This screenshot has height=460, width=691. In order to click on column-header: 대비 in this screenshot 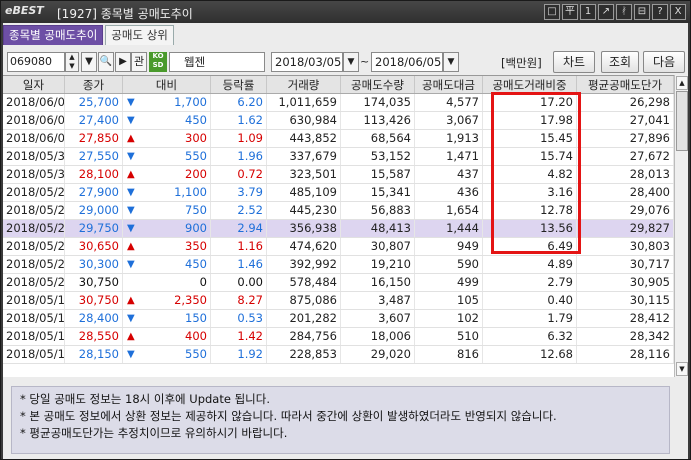, I will do `click(167, 84)`.